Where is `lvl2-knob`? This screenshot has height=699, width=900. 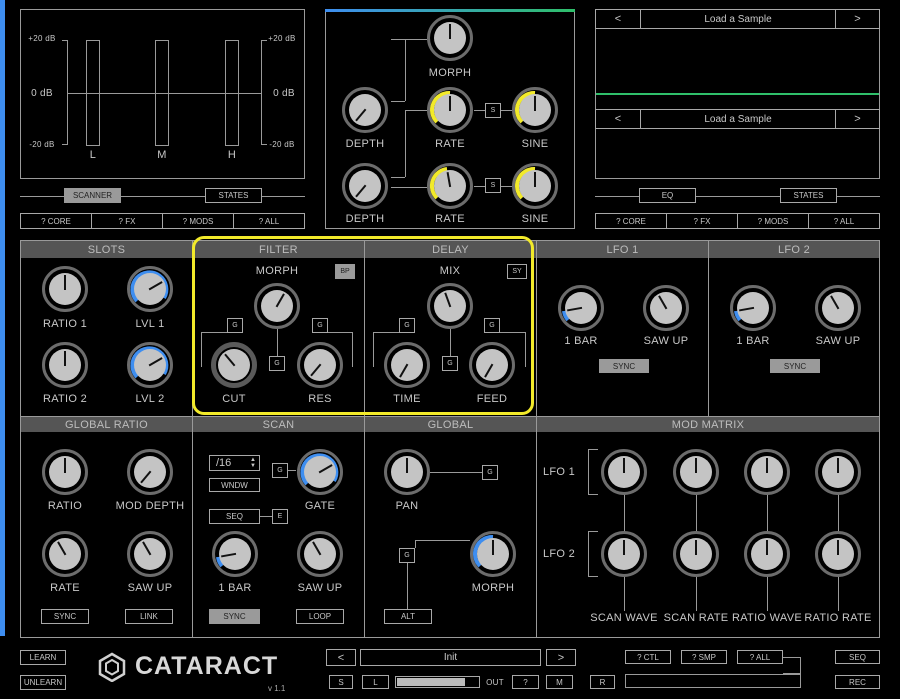 lvl2-knob is located at coordinates (150, 365).